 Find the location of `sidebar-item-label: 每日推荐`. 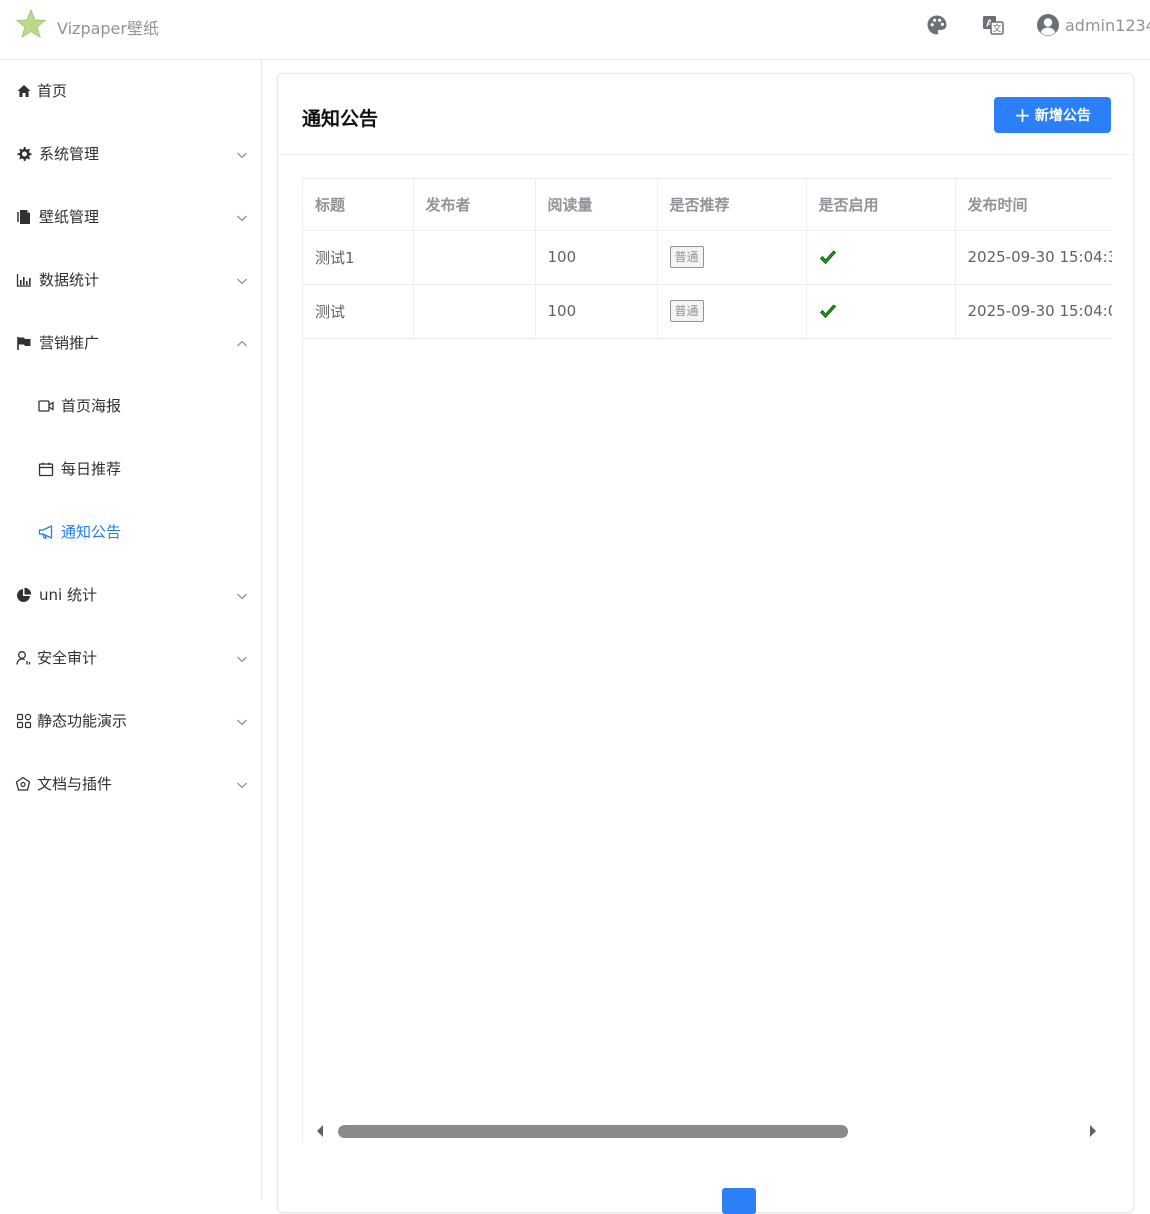

sidebar-item-label: 每日推荐 is located at coordinates (91, 469).